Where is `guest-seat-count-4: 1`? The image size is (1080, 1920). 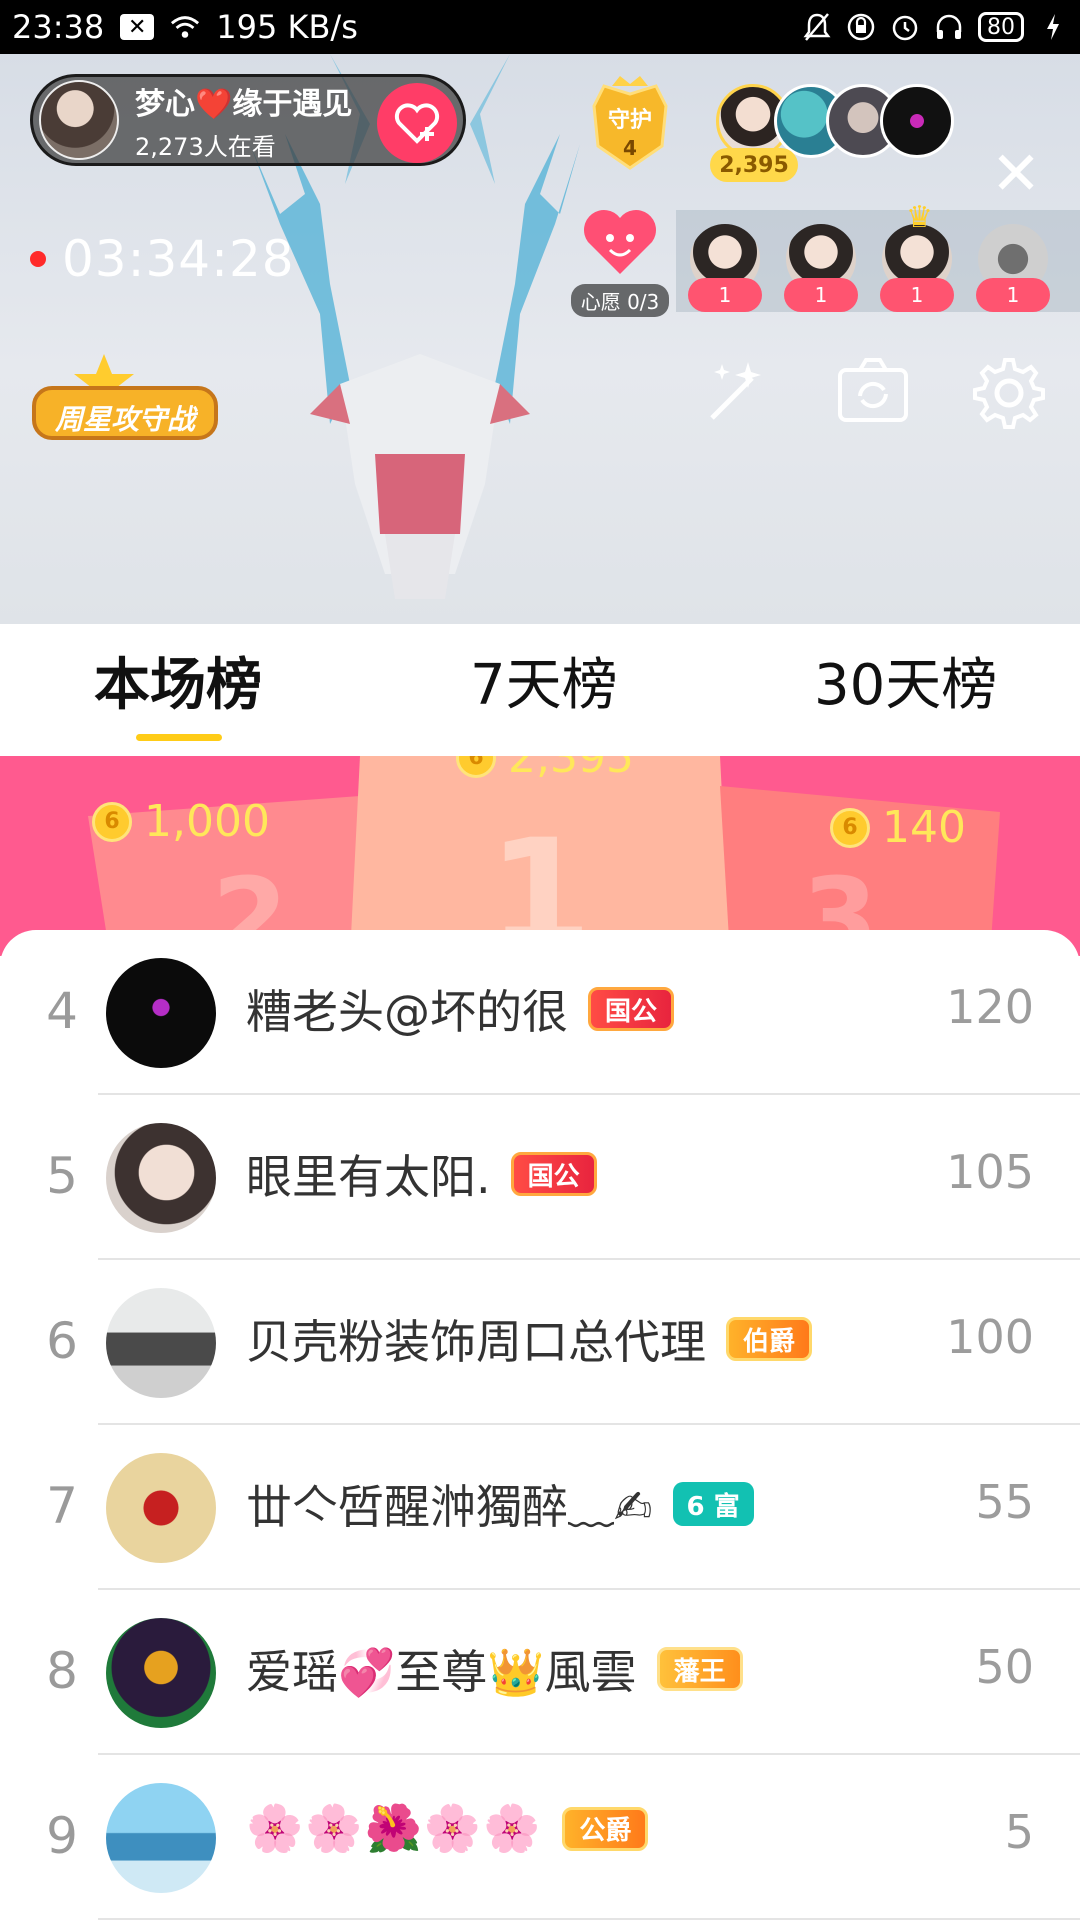
guest-seat-count-4: 1 is located at coordinates (1013, 295).